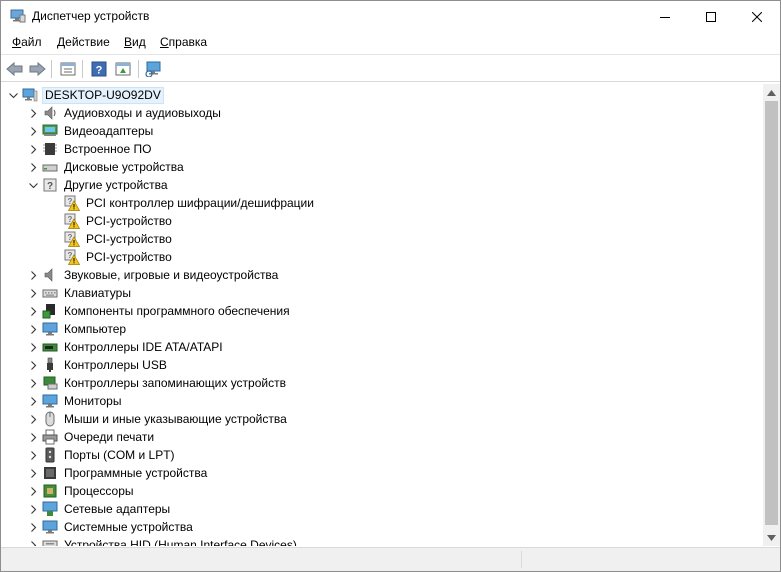 The height and width of the screenshot is (572, 781). Describe the element at coordinates (99, 490) in the screenshot. I see `tree-category-label: Процессоры` at that location.